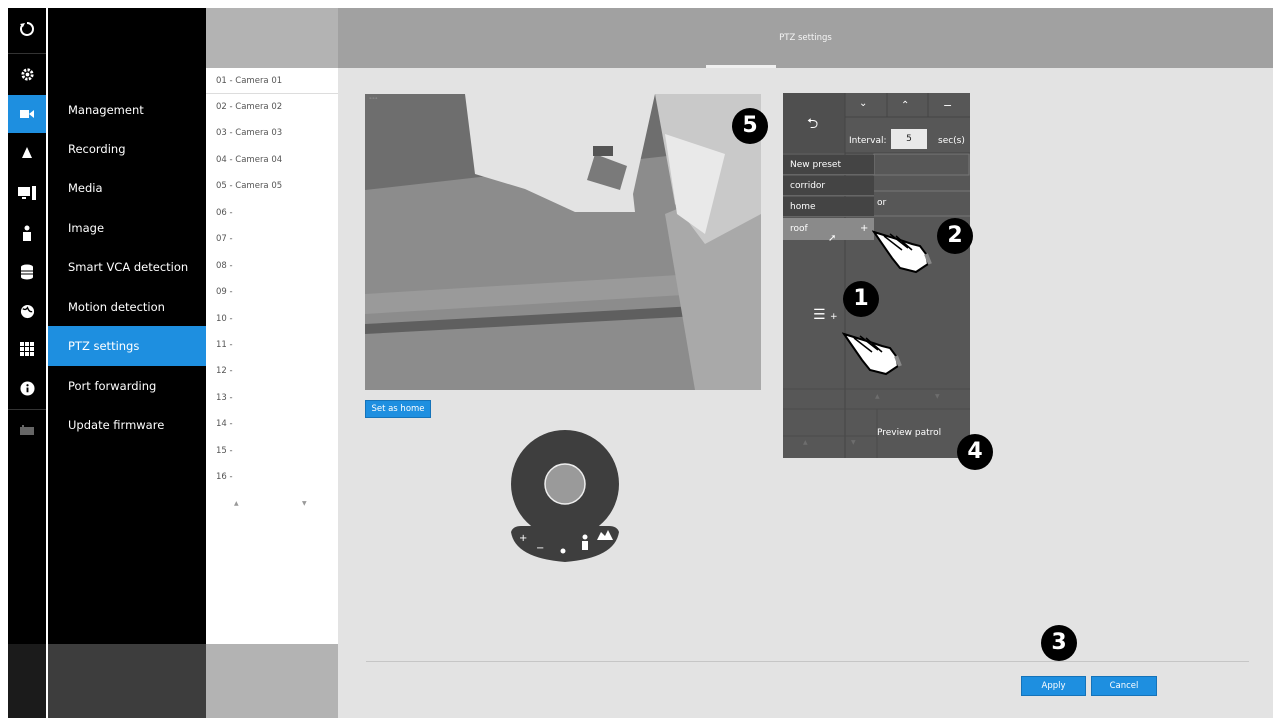 The height and width of the screenshot is (718, 1273). Describe the element at coordinates (27, 311) in the screenshot. I see `globe-icon` at that location.